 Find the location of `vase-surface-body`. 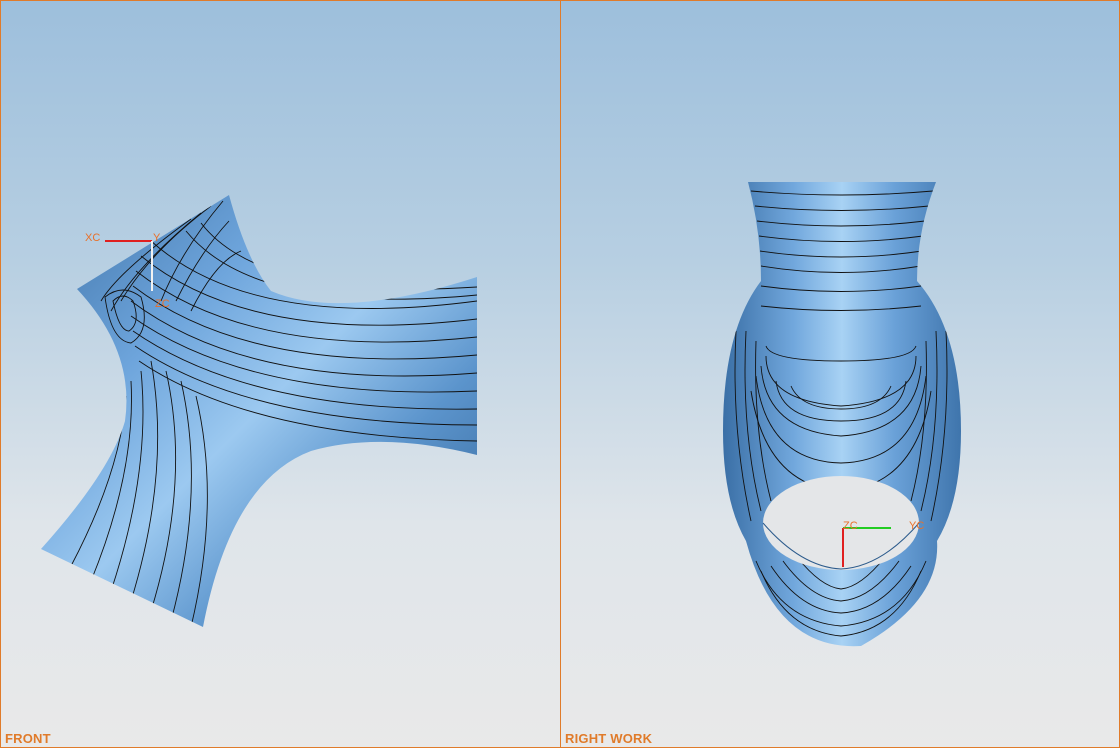

vase-surface-body is located at coordinates (842, 414).